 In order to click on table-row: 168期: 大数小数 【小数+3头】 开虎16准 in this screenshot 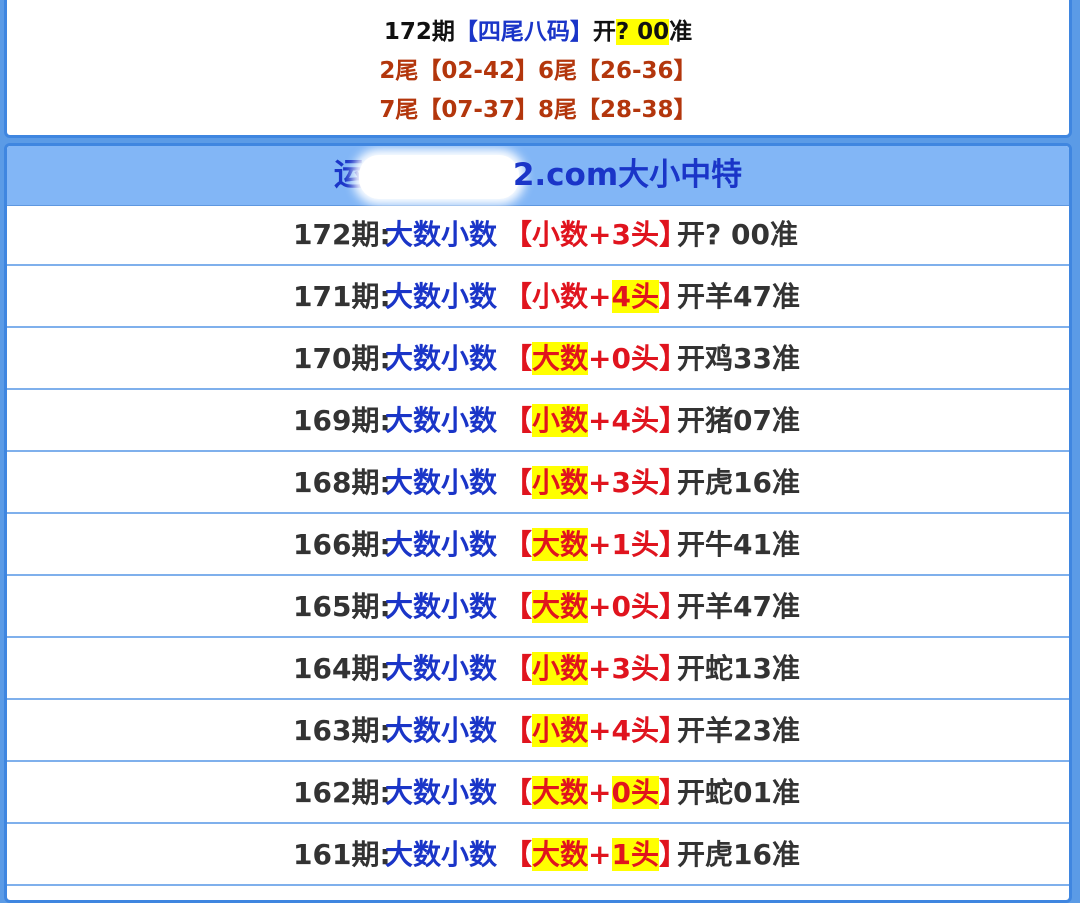, I will do `click(538, 483)`.